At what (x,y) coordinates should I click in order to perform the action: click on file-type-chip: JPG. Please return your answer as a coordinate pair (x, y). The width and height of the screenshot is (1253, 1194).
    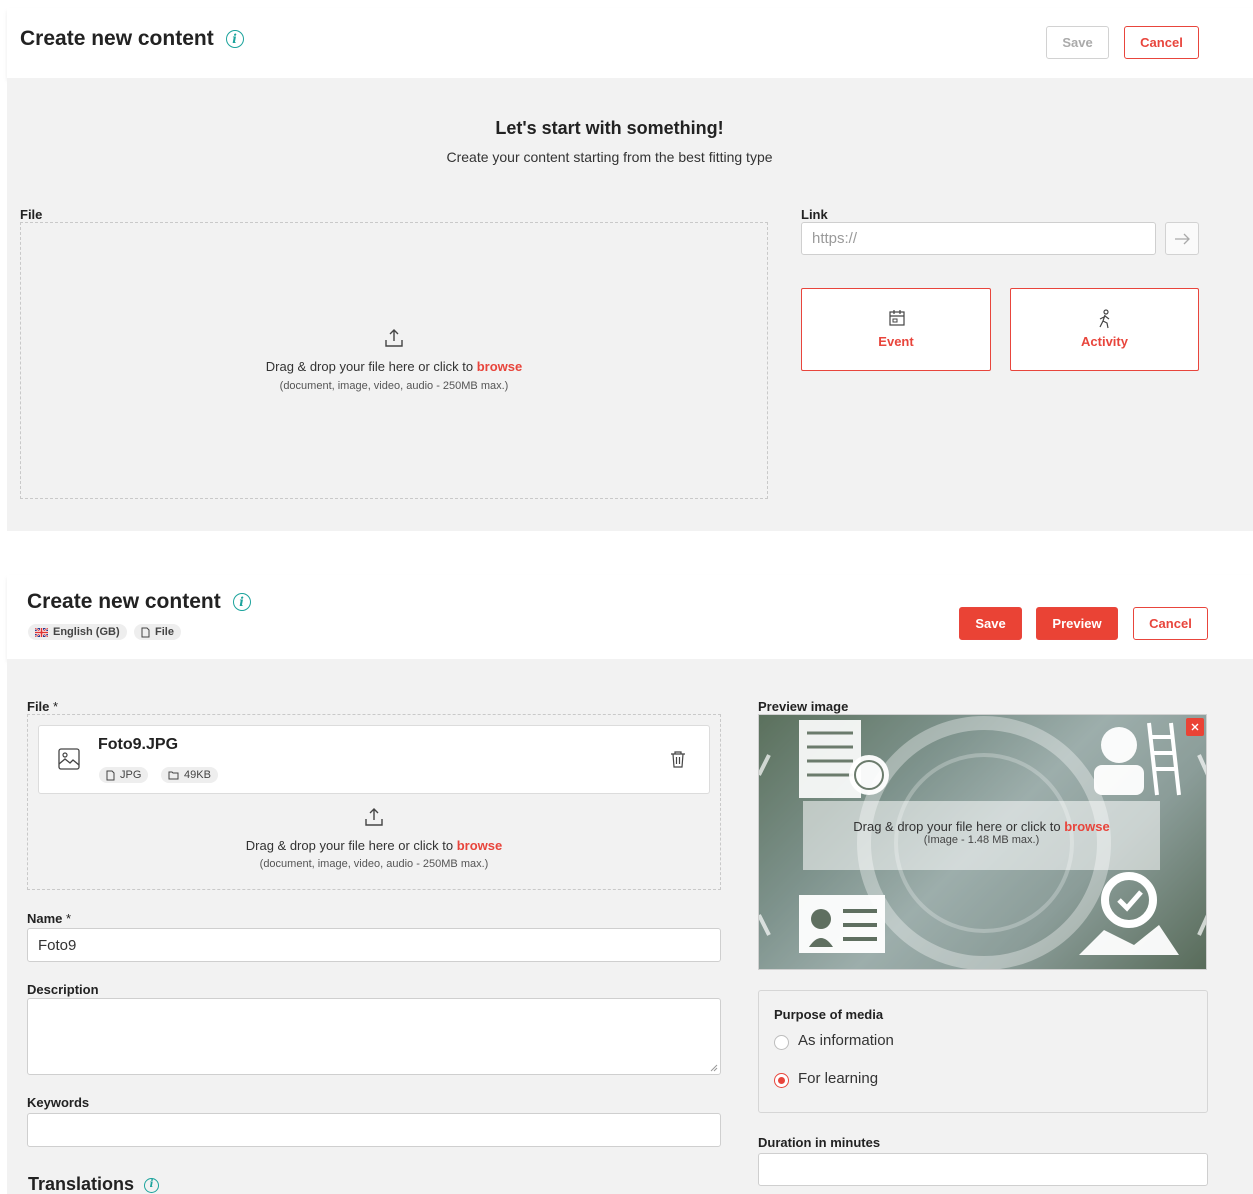
    Looking at the image, I should click on (124, 775).